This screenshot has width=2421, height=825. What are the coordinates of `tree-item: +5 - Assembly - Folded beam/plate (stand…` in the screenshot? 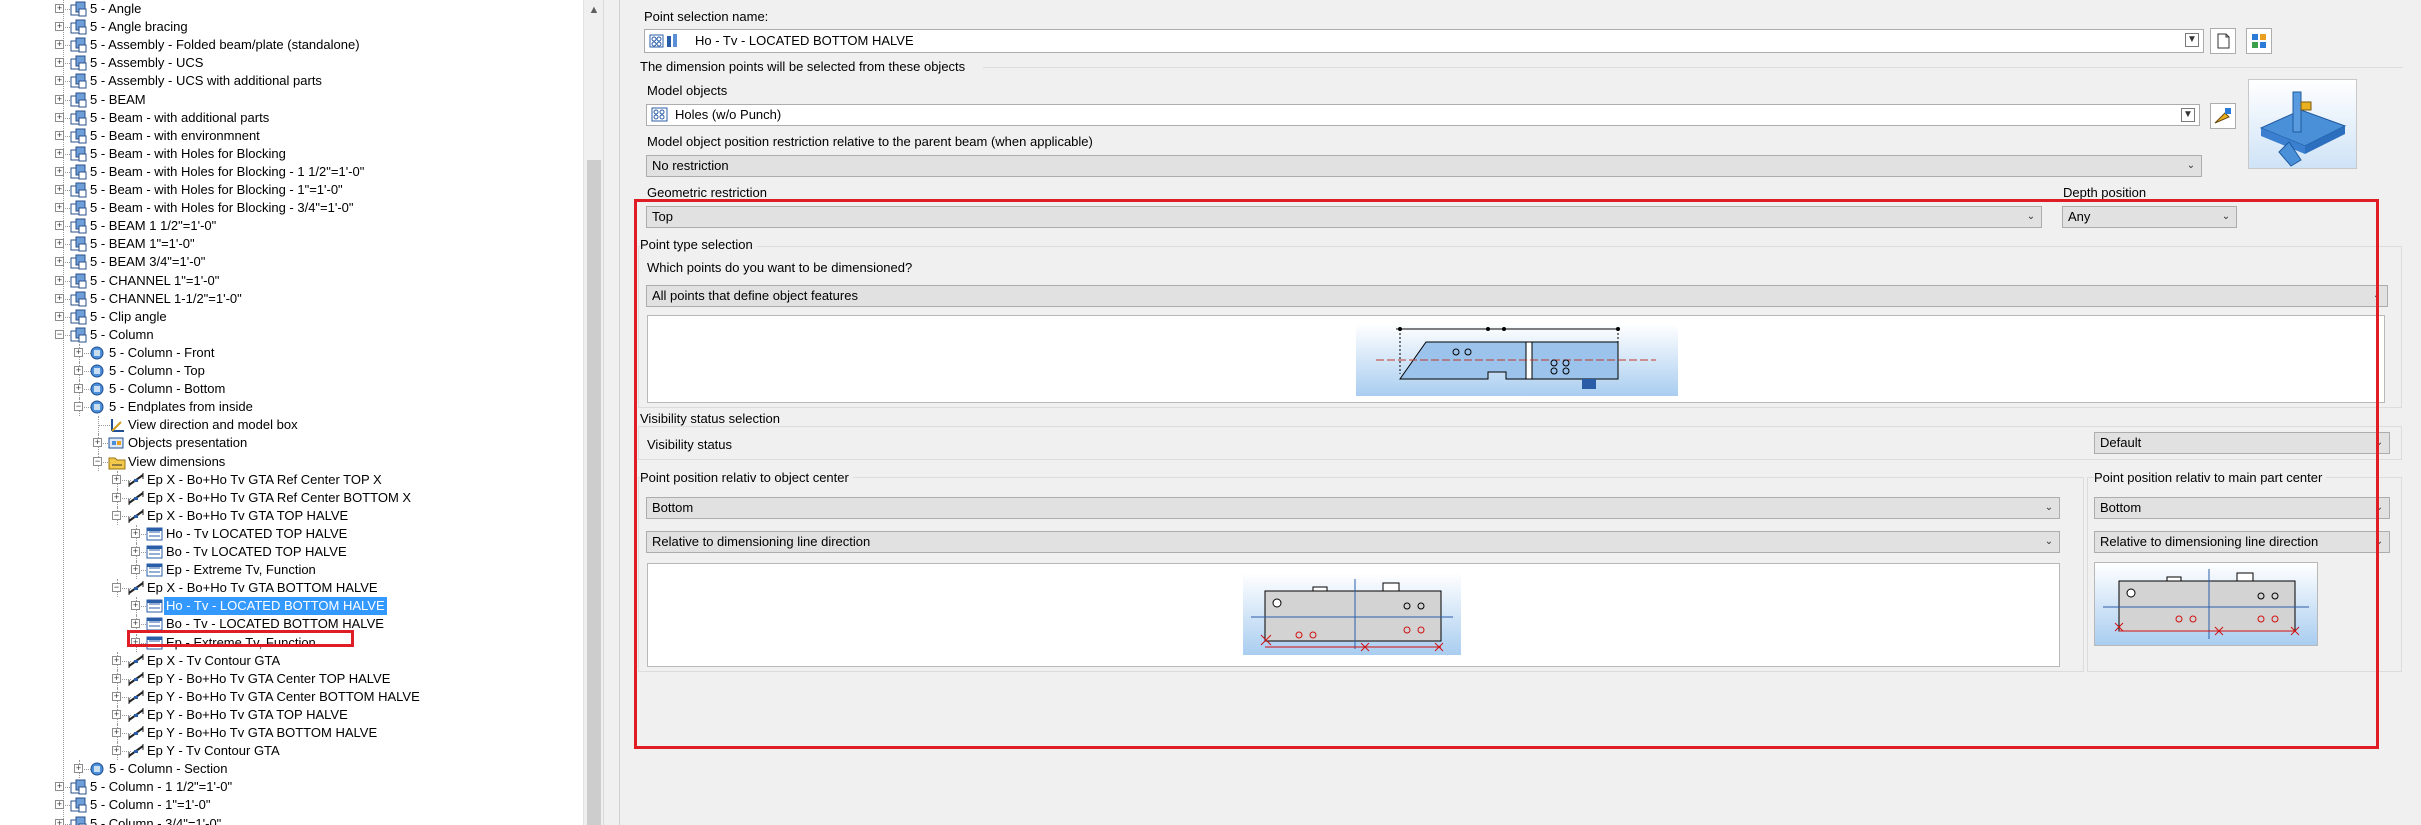 It's located at (291, 45).